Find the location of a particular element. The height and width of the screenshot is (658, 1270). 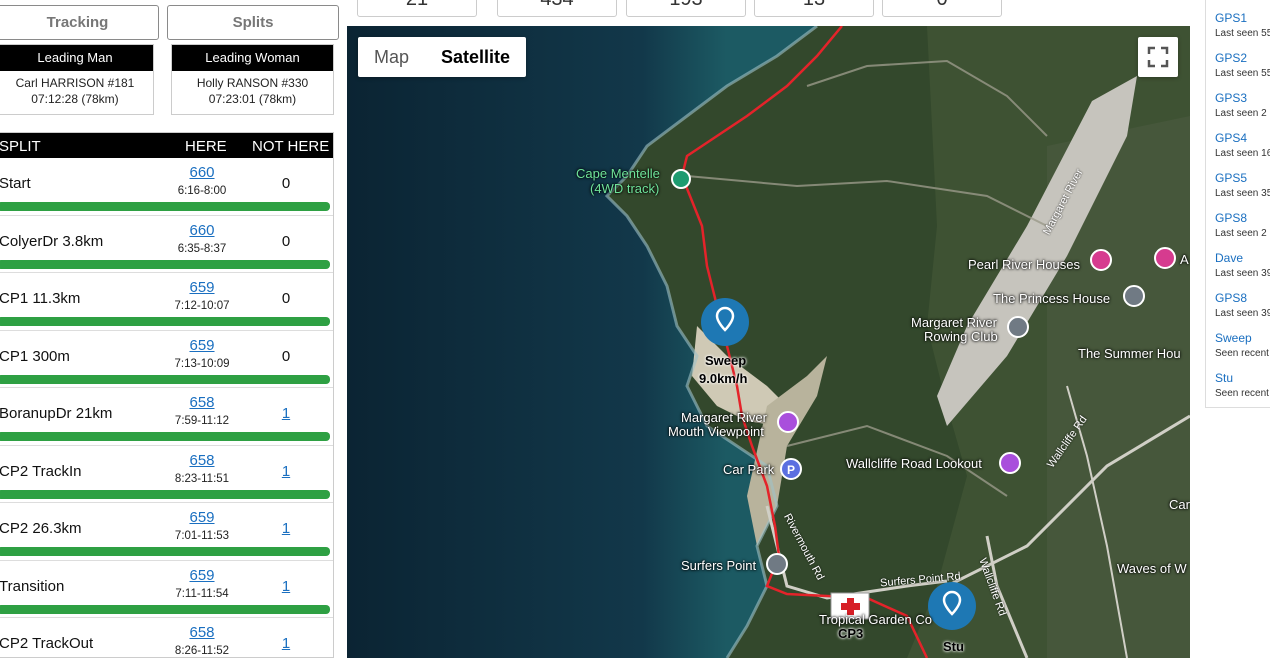

split-name: CP1 11.3km is located at coordinates (40, 298).